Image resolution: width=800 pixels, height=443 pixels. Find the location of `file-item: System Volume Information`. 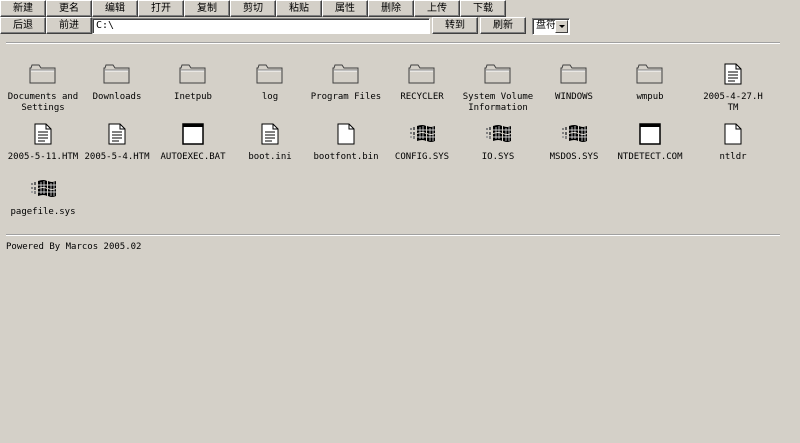

file-item: System Volume Information is located at coordinates (498, 88).